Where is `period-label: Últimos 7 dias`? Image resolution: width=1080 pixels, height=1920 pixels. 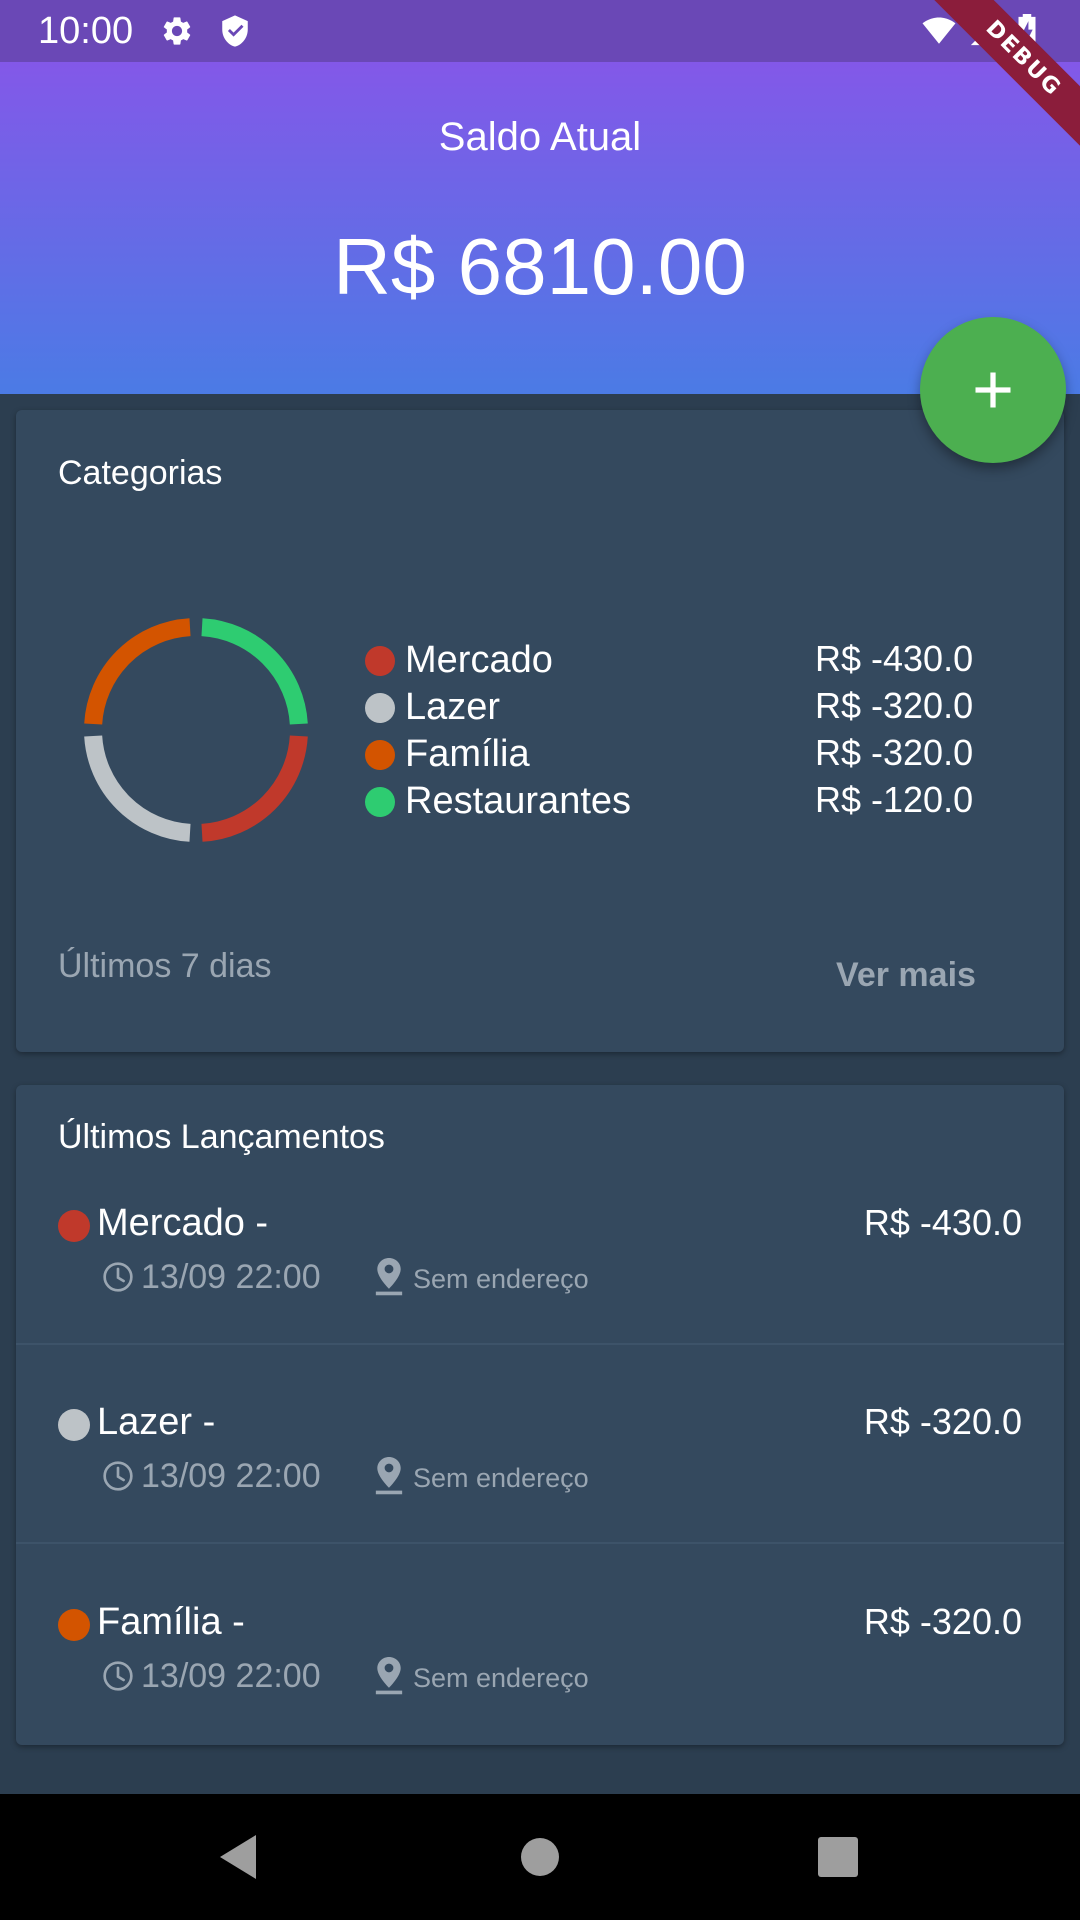 period-label: Últimos 7 dias is located at coordinates (165, 966).